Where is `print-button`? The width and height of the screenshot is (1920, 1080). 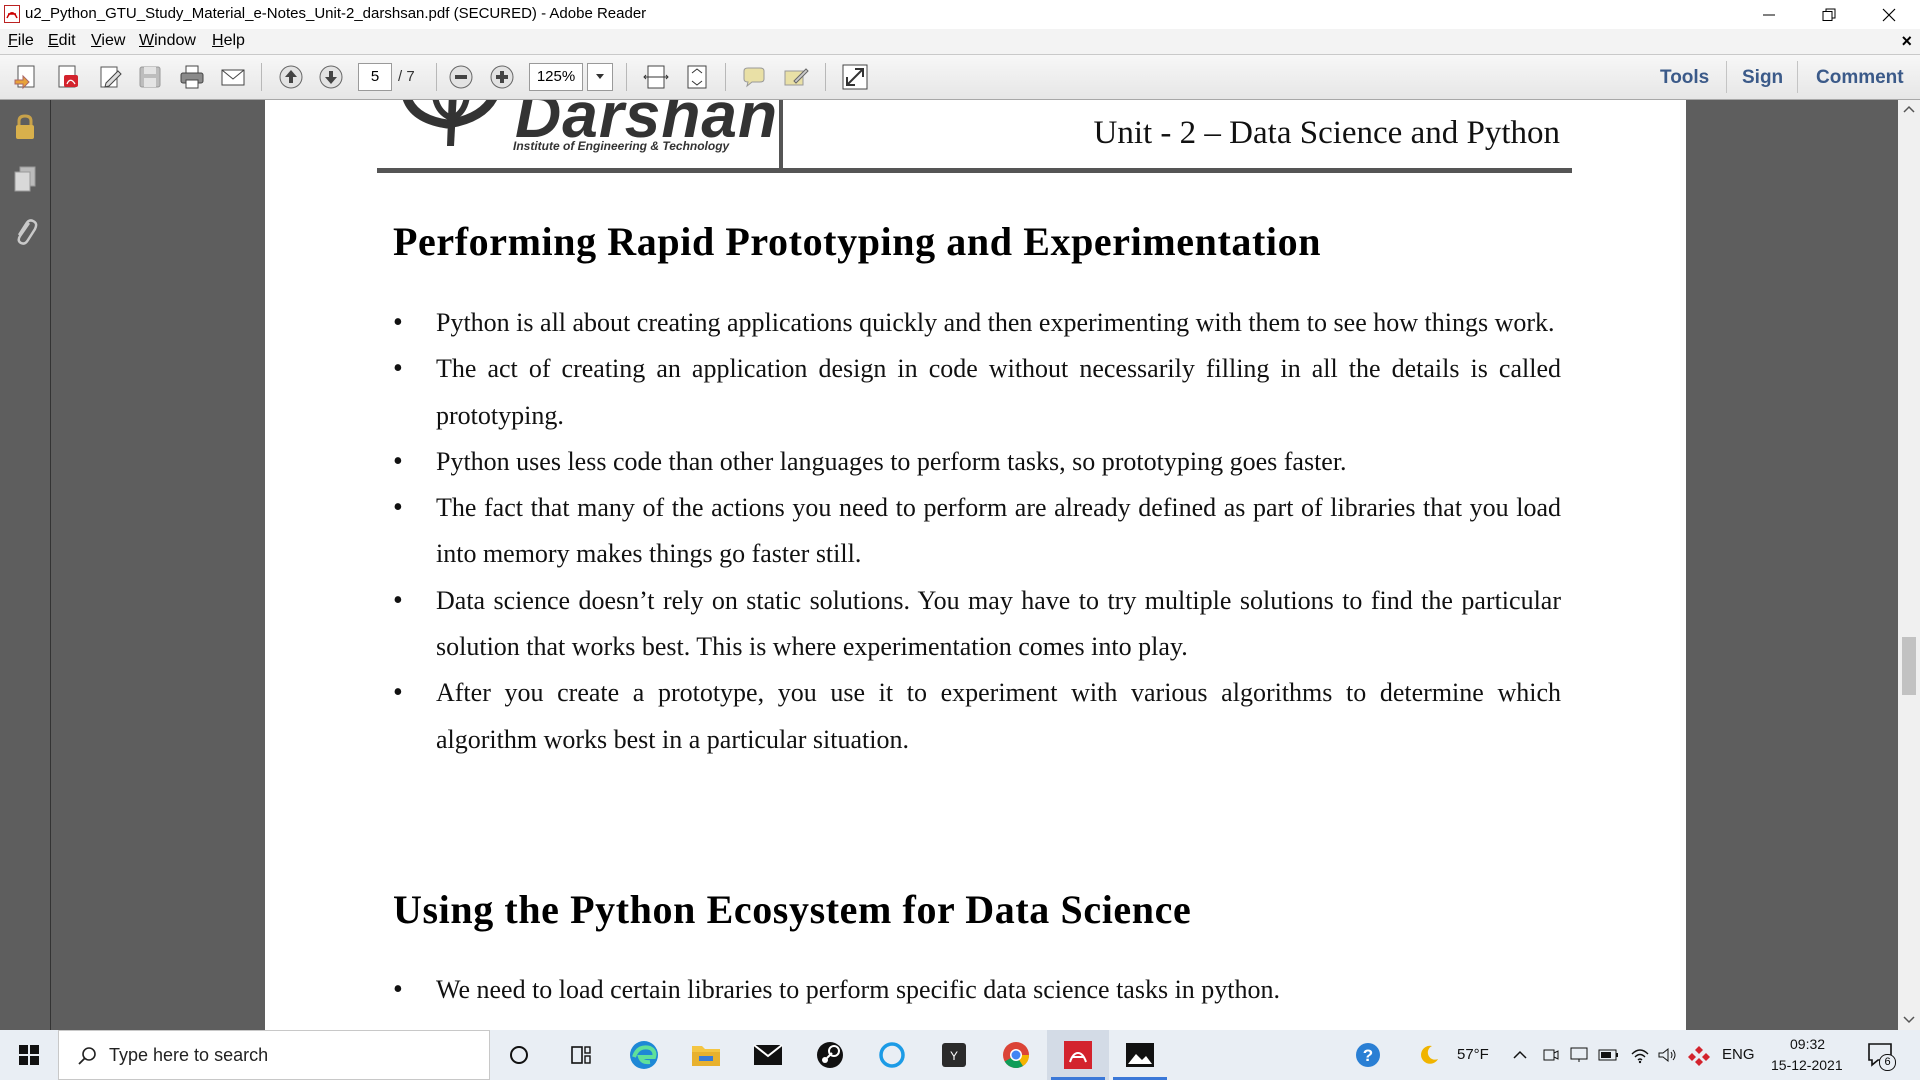
print-button is located at coordinates (192, 77).